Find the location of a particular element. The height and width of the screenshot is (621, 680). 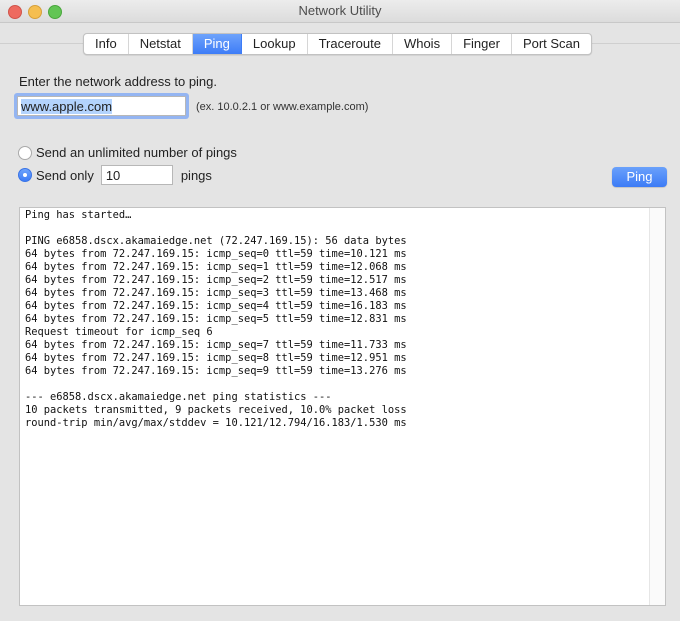

tab-ping: Ping is located at coordinates (217, 44).